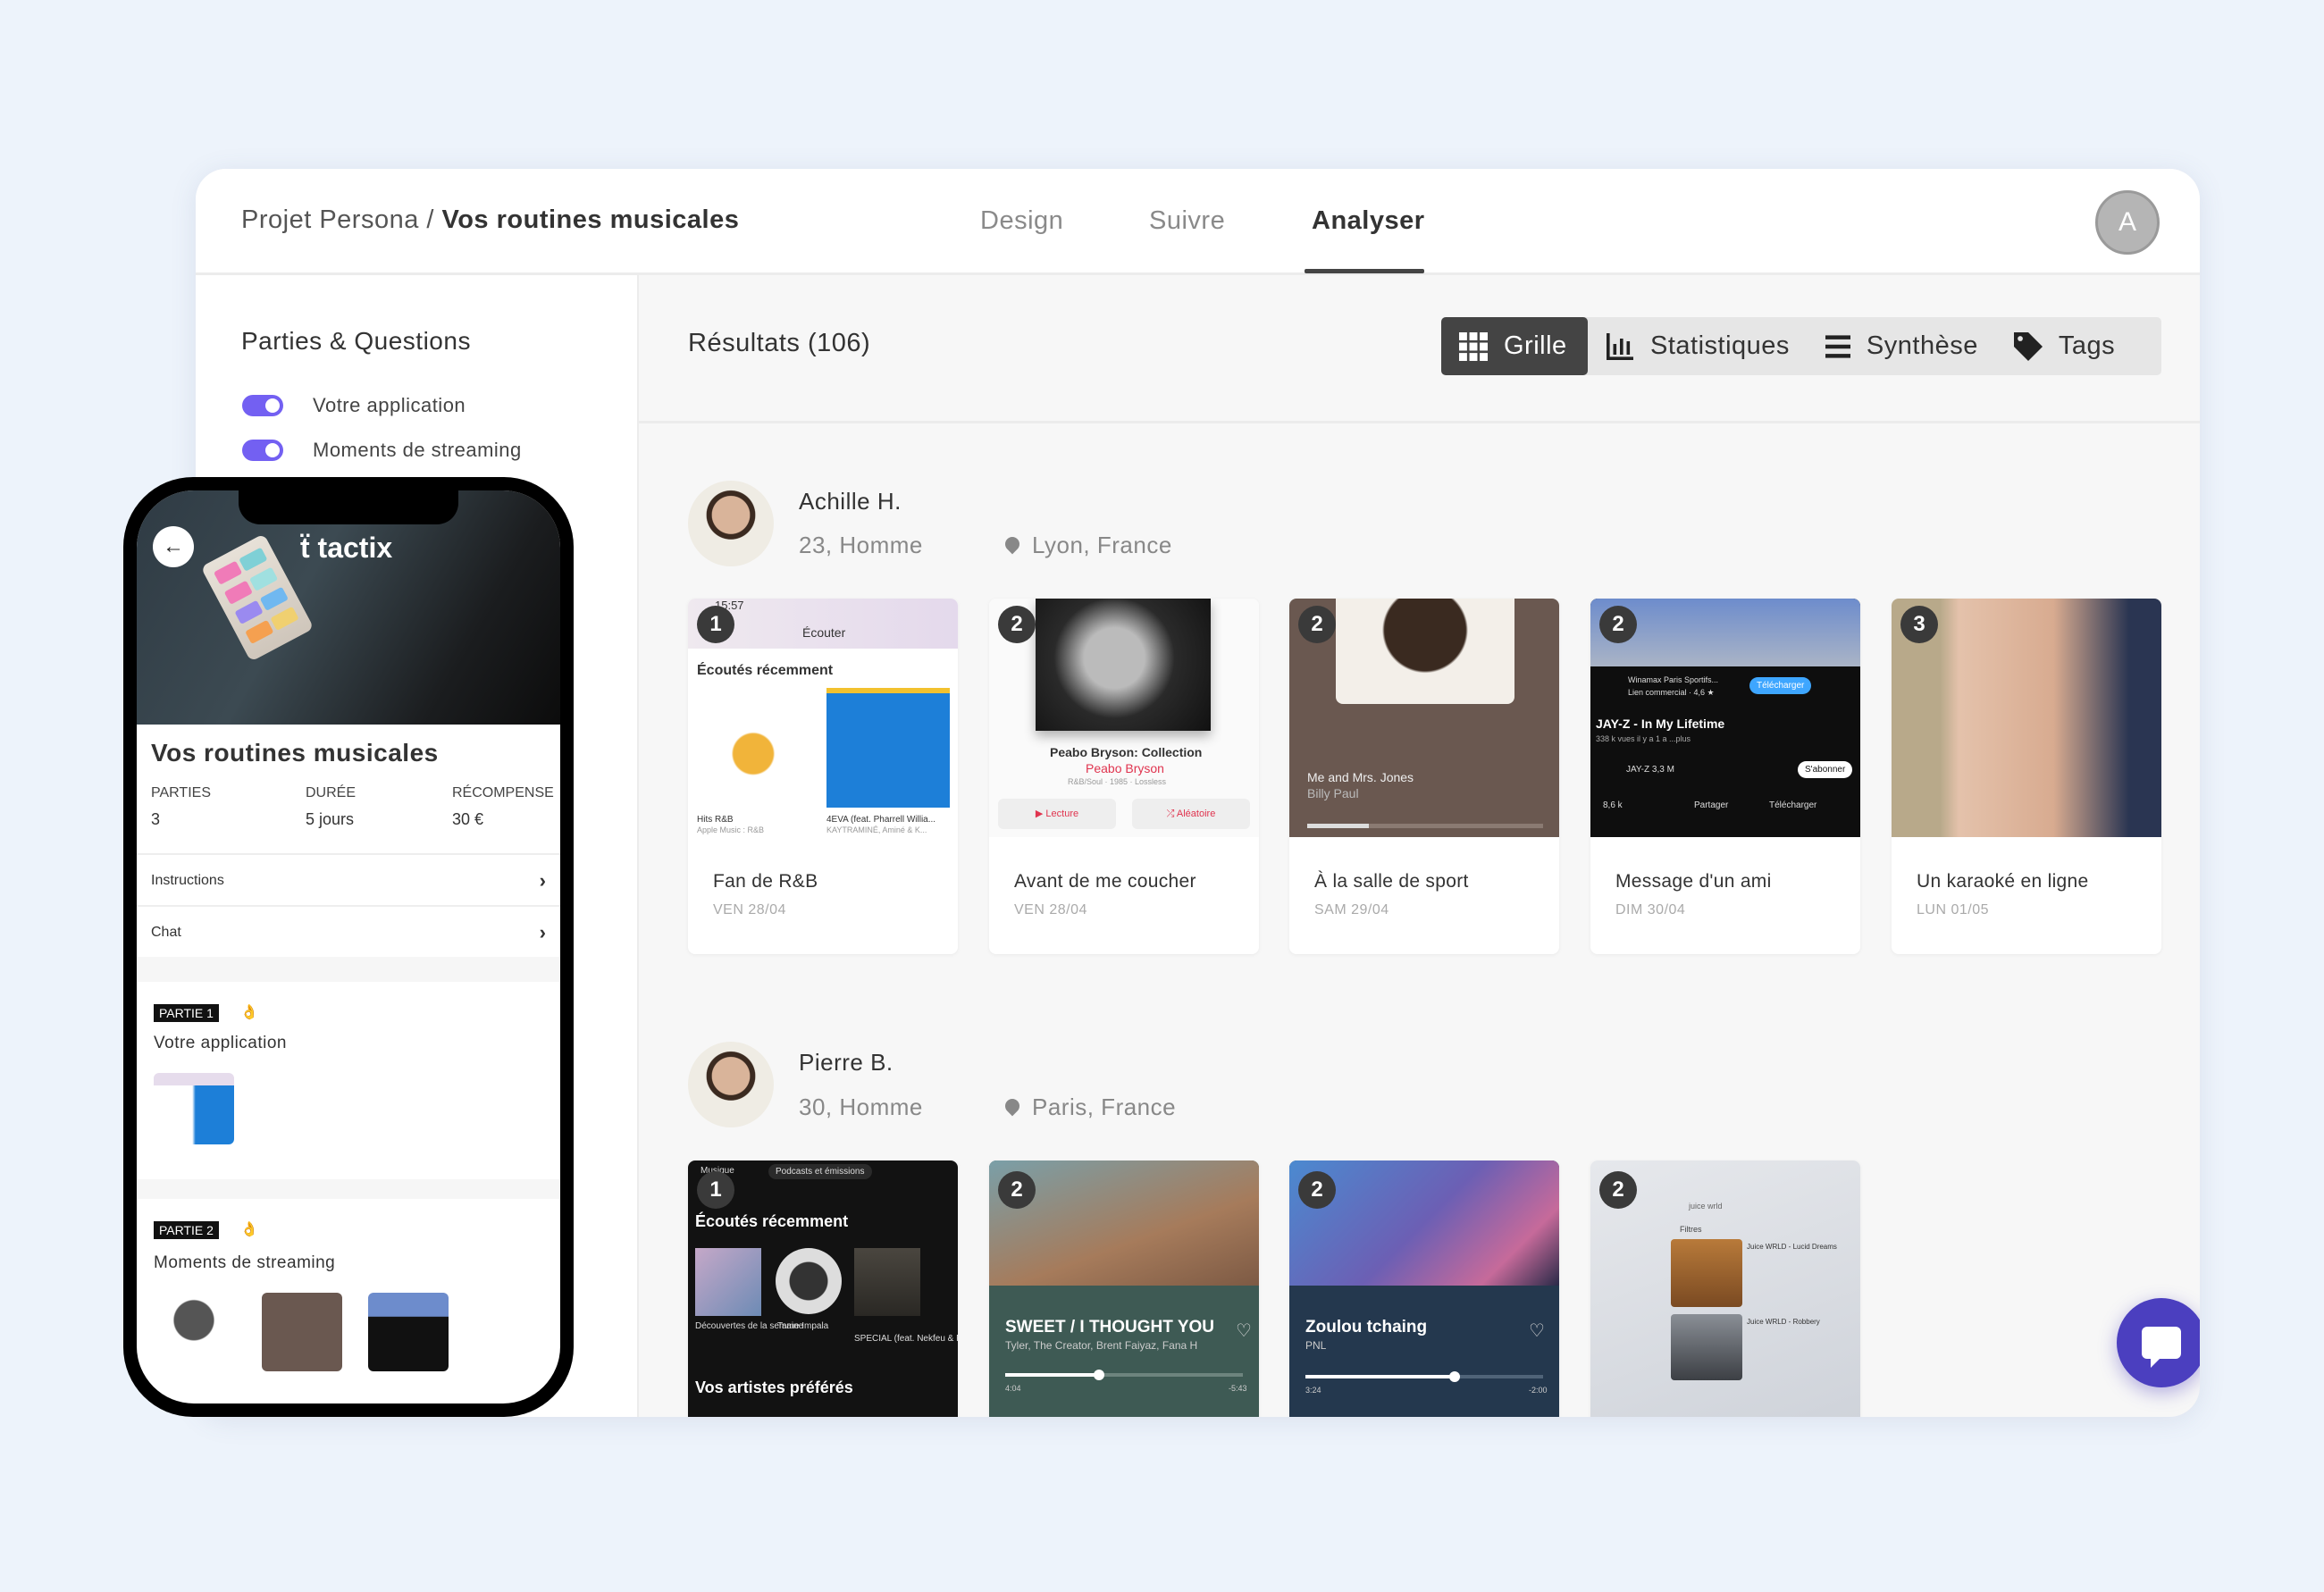 The width and height of the screenshot is (2324, 1592). Describe the element at coordinates (262, 451) in the screenshot. I see `toggle-moments-de-streaming` at that location.